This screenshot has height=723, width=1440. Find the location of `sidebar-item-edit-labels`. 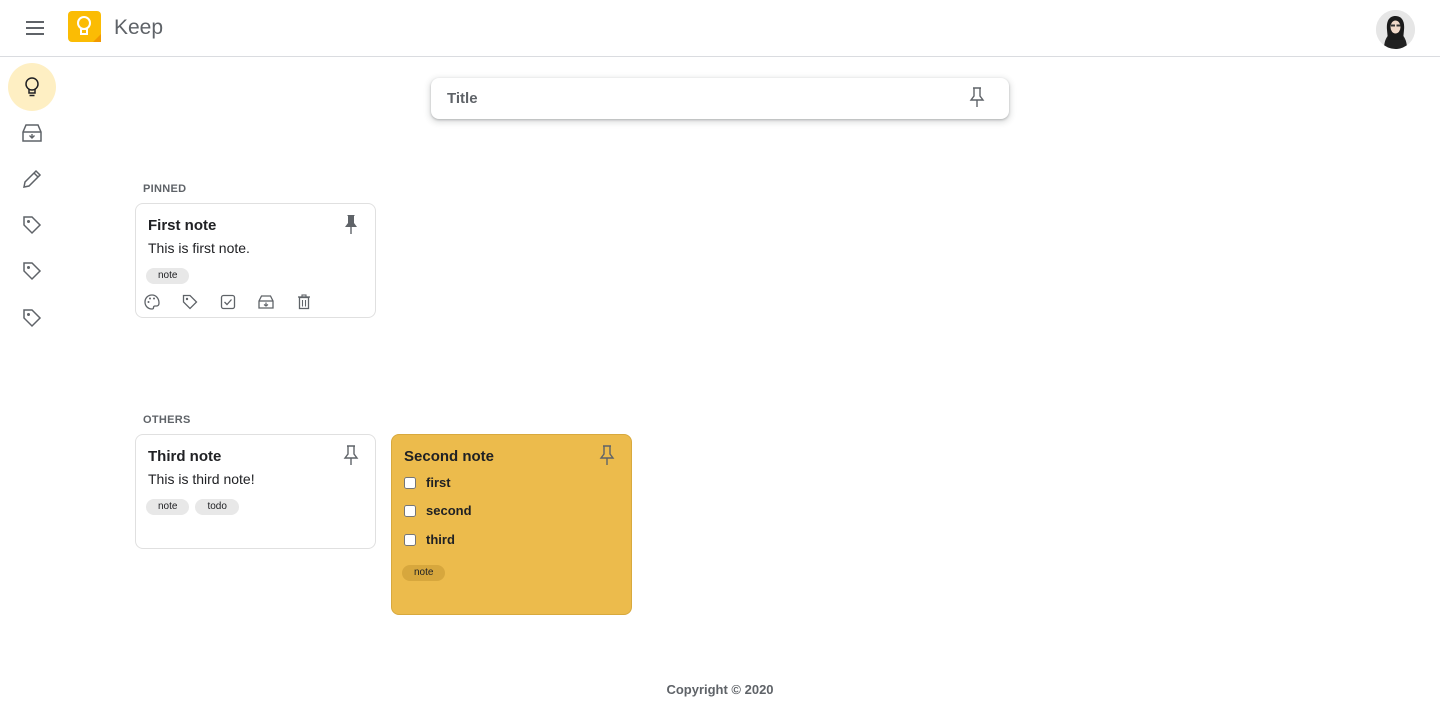

sidebar-item-edit-labels is located at coordinates (32, 179).